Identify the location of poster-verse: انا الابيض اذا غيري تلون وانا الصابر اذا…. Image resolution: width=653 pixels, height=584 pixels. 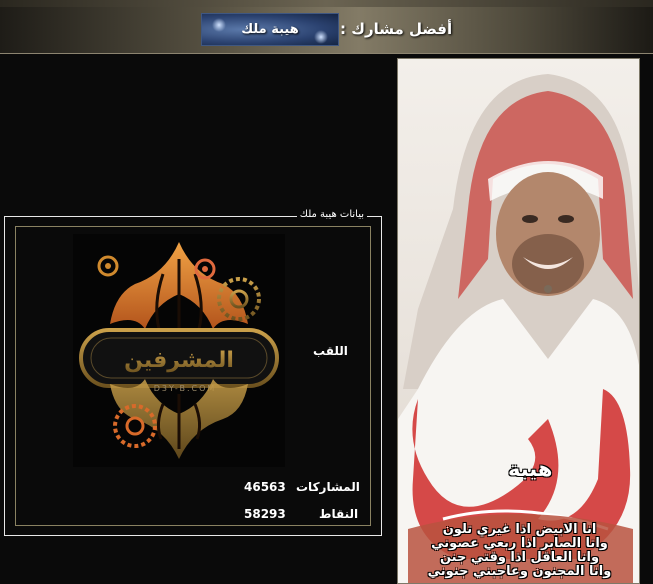
(518, 550).